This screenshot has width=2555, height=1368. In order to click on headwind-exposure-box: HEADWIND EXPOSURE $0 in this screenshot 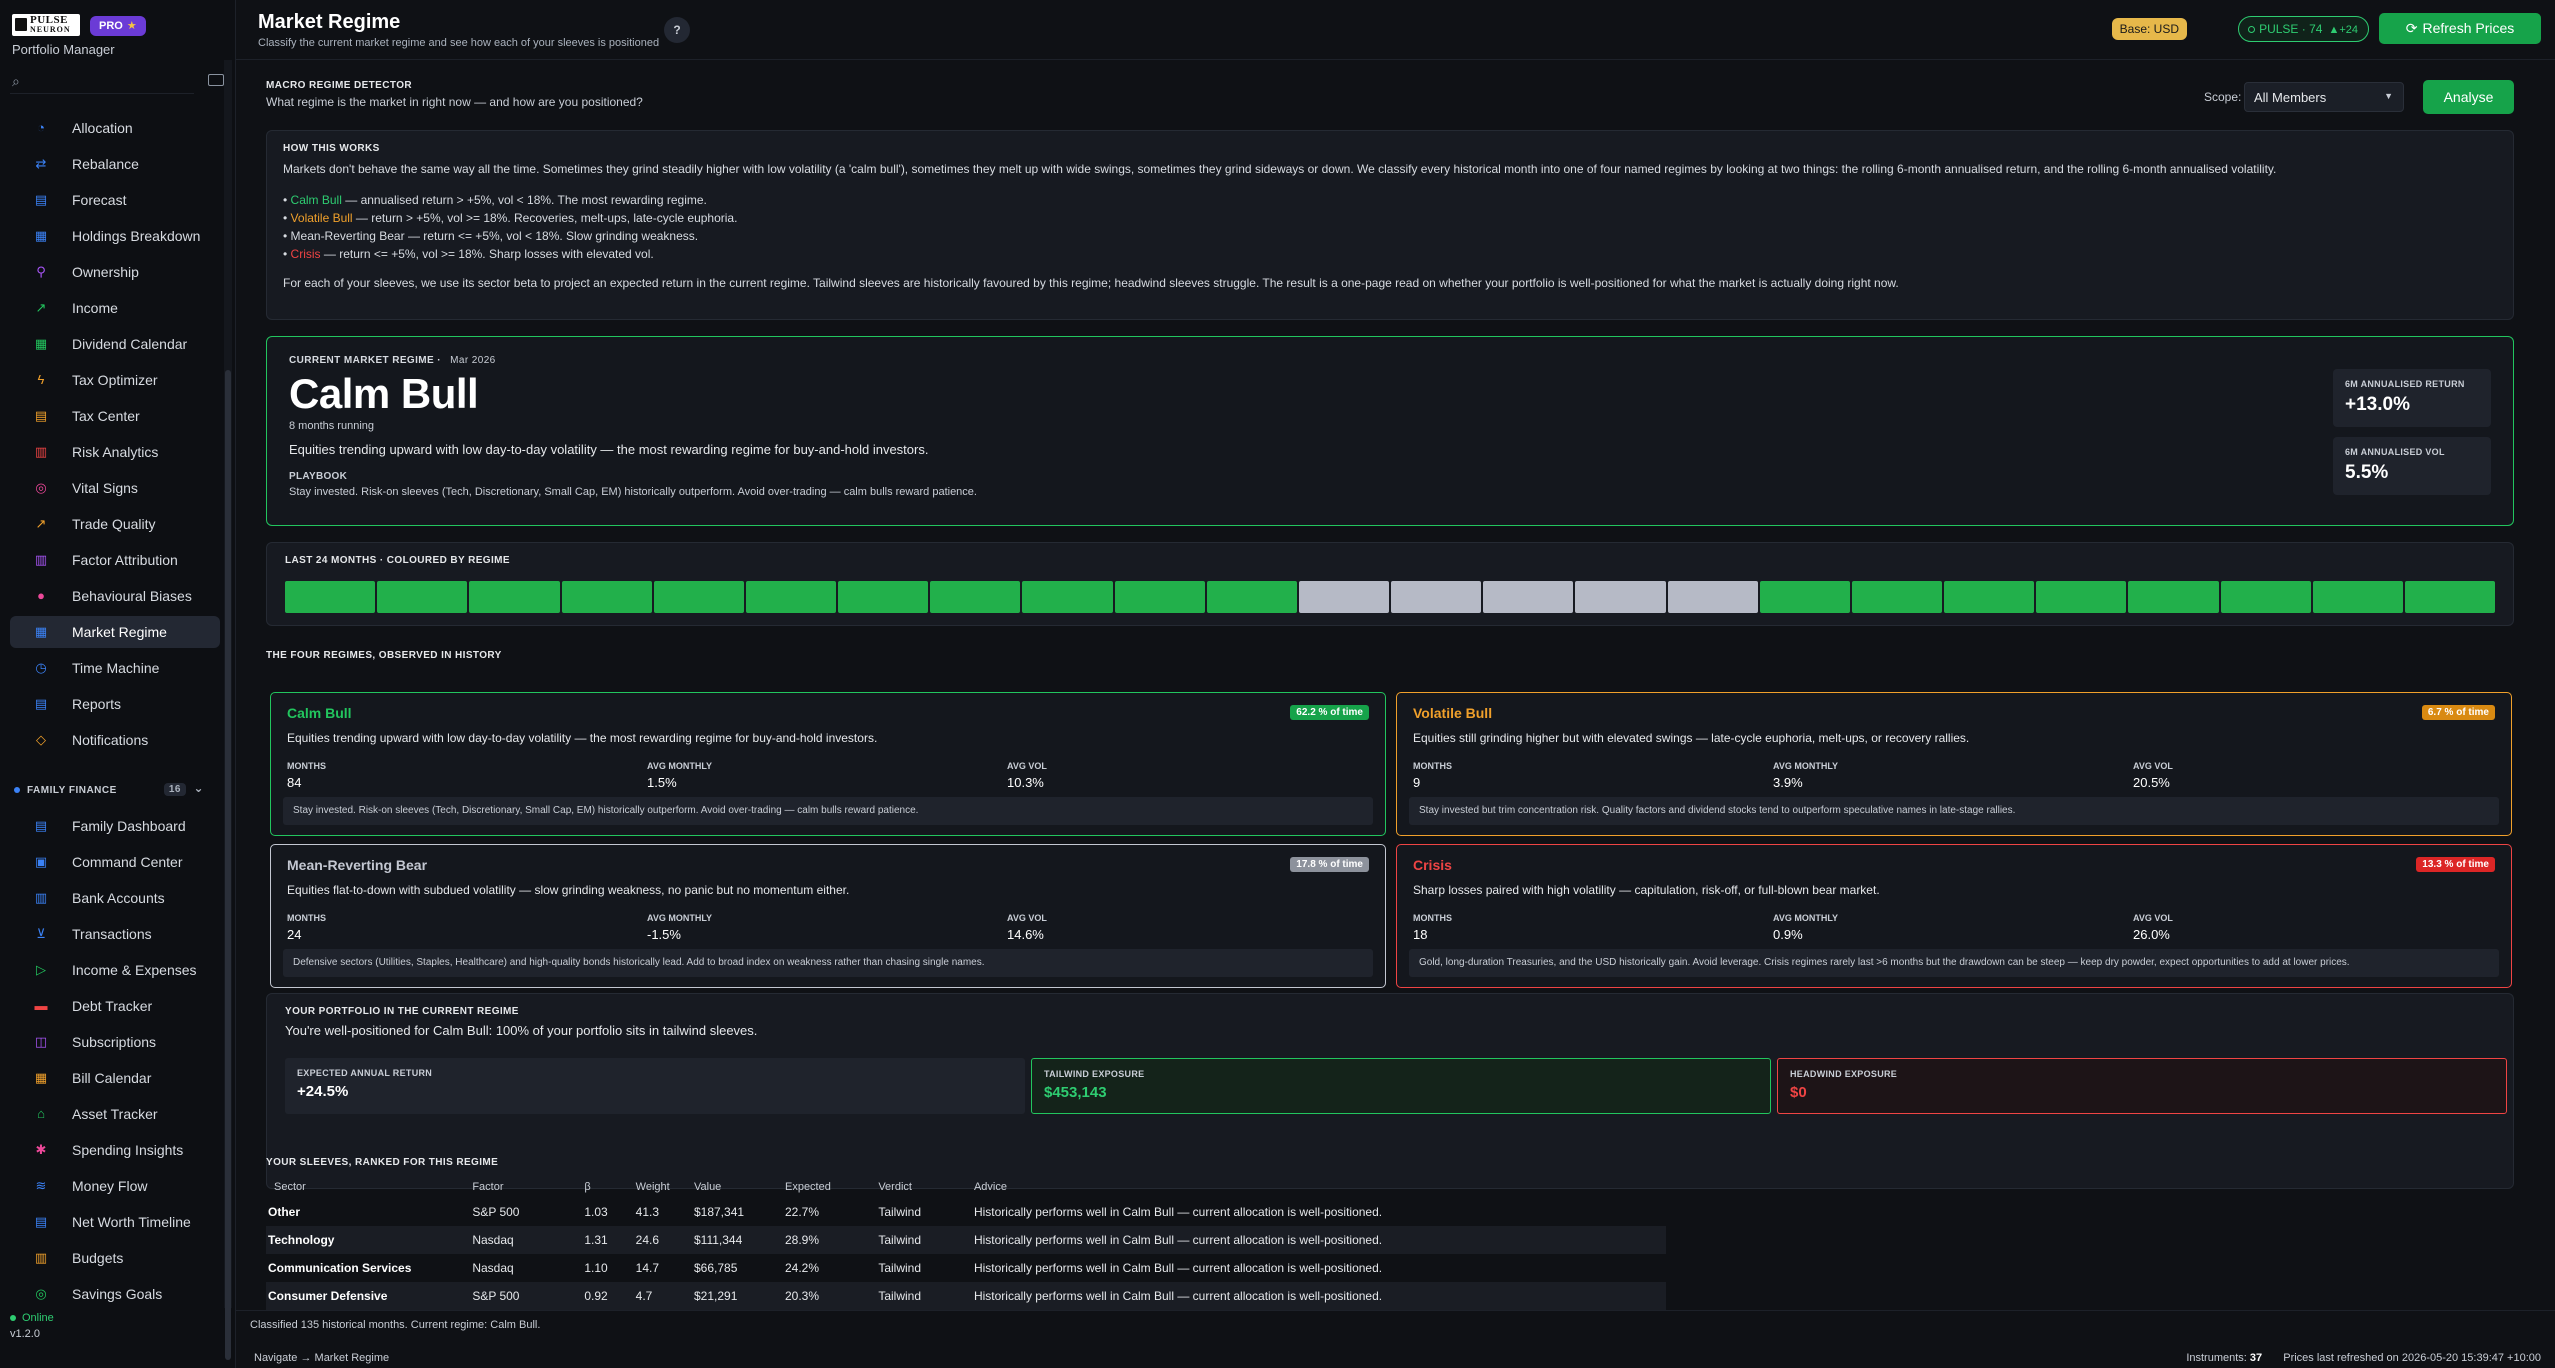, I will do `click(2142, 1086)`.